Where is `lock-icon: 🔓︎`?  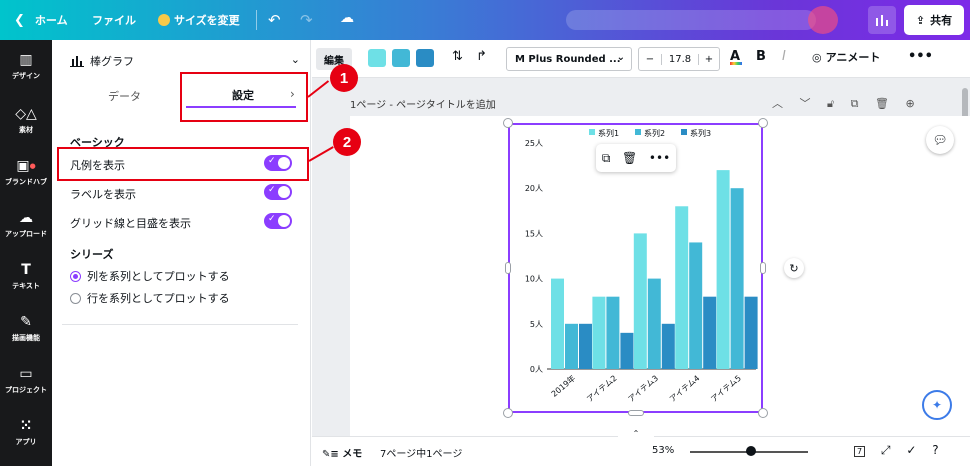
lock-icon: 🔓︎ is located at coordinates (830, 104).